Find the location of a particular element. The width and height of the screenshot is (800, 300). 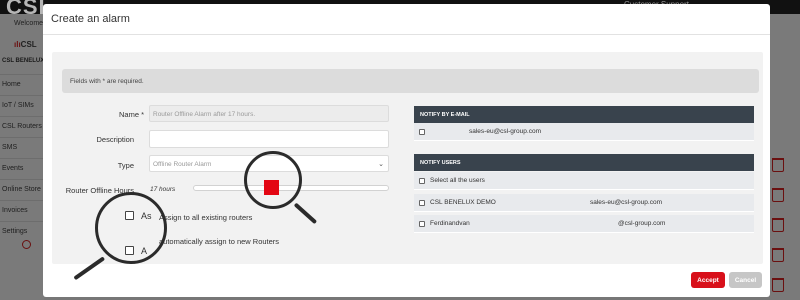

notify-email-header: NOTIFY BY E-MAIL is located at coordinates (584, 114).